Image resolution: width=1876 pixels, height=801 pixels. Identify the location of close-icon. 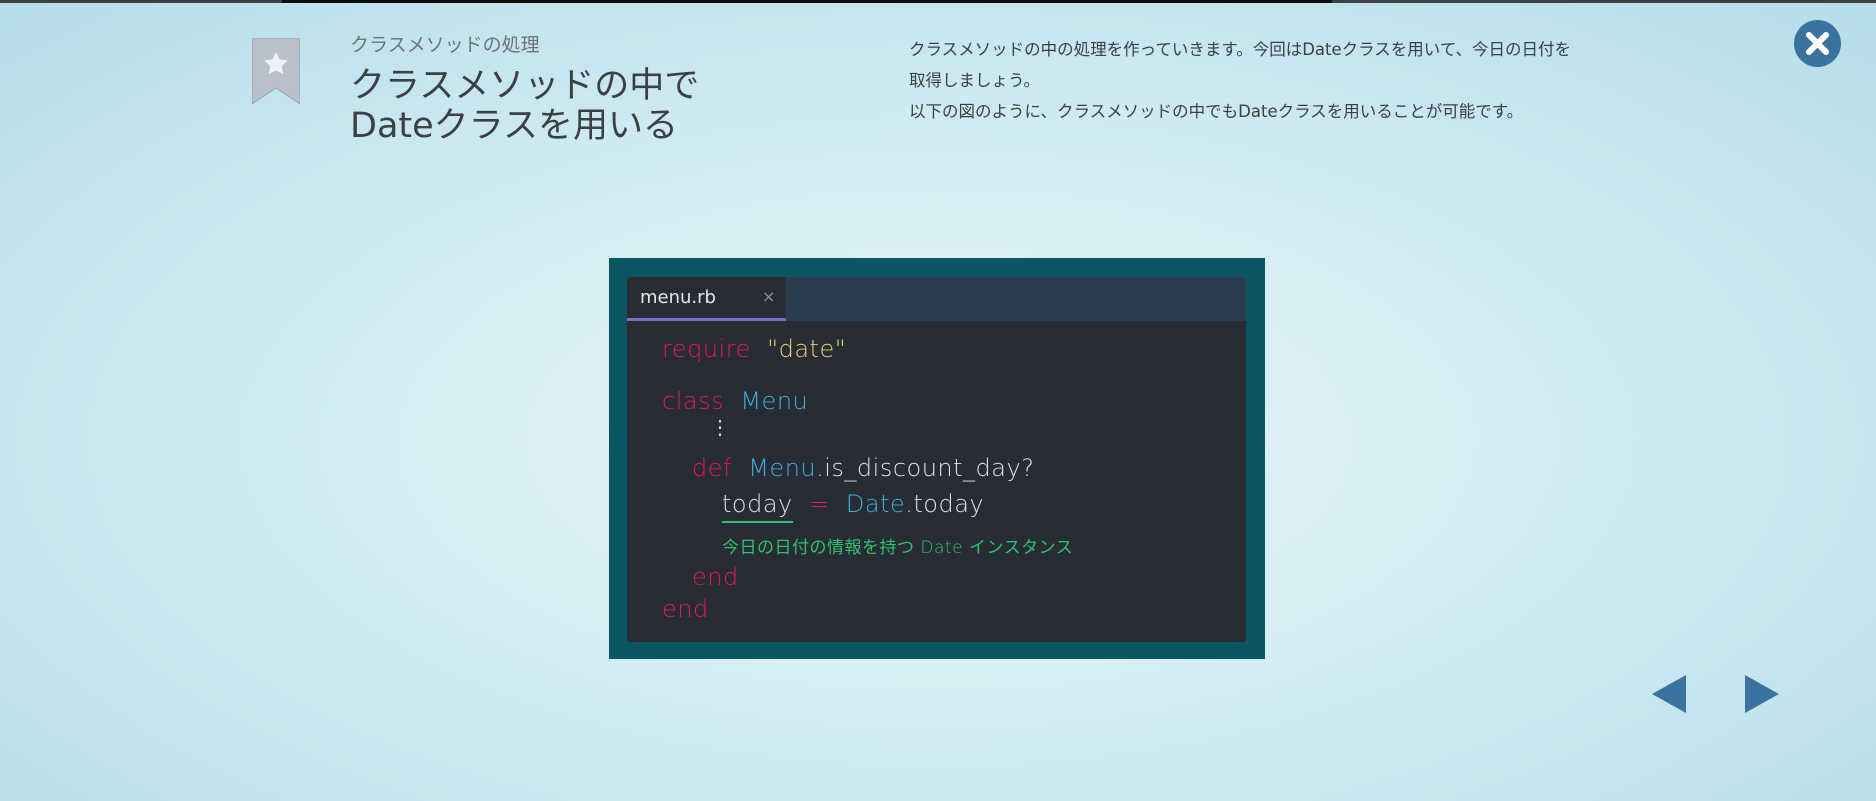
(1817, 43).